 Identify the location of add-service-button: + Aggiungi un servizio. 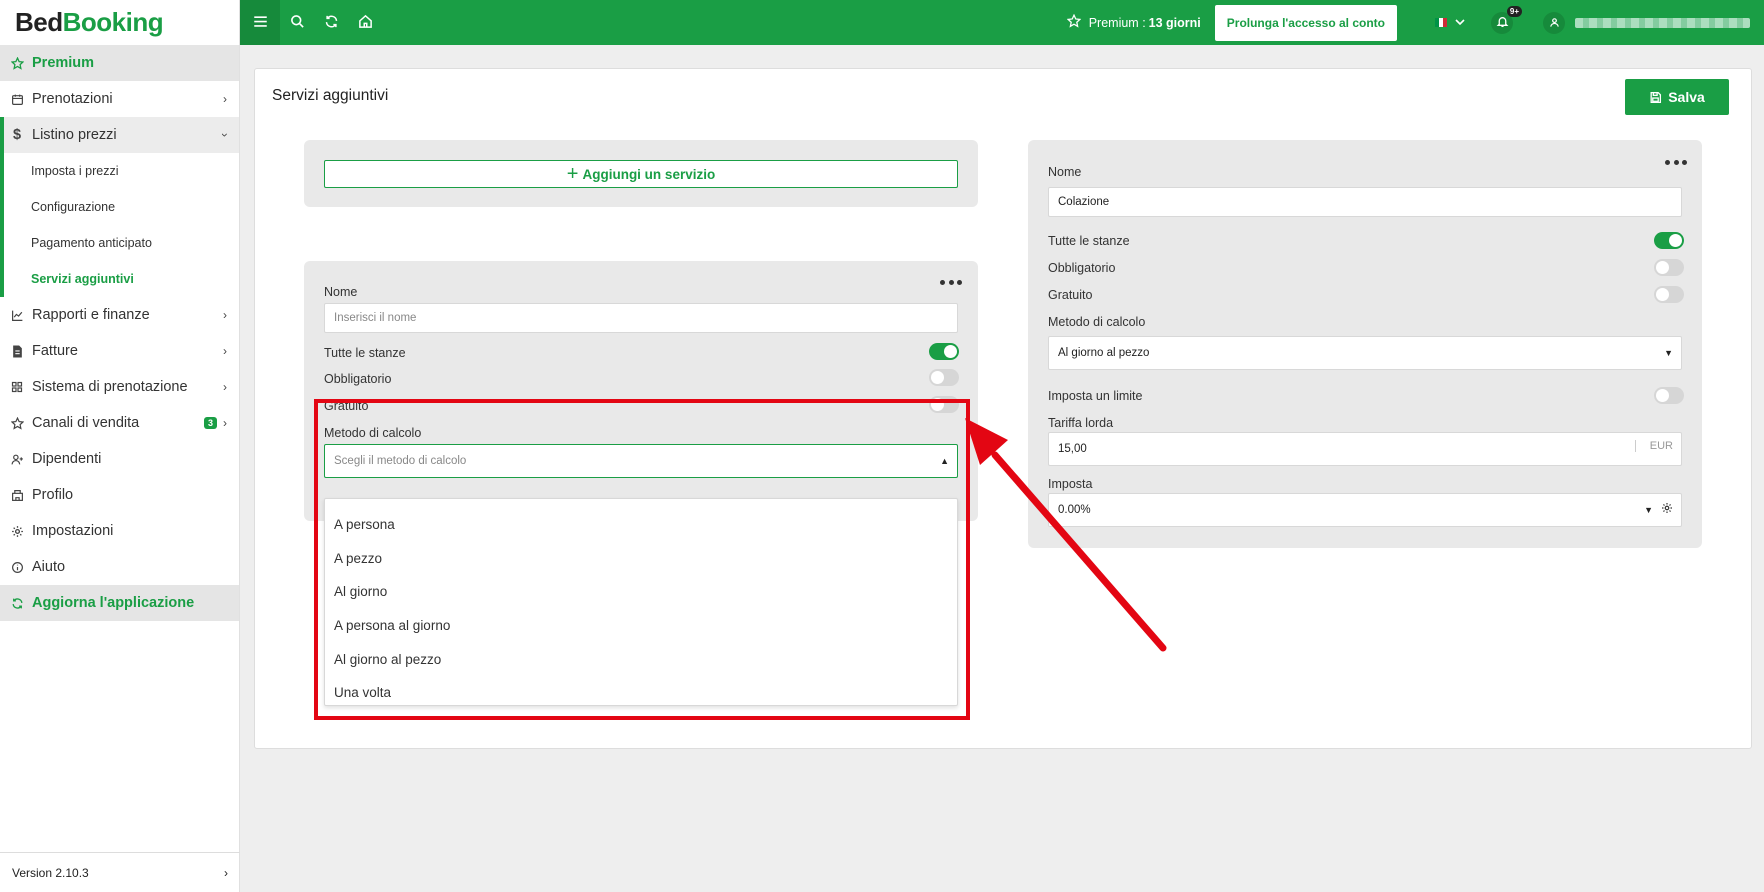
(641, 174).